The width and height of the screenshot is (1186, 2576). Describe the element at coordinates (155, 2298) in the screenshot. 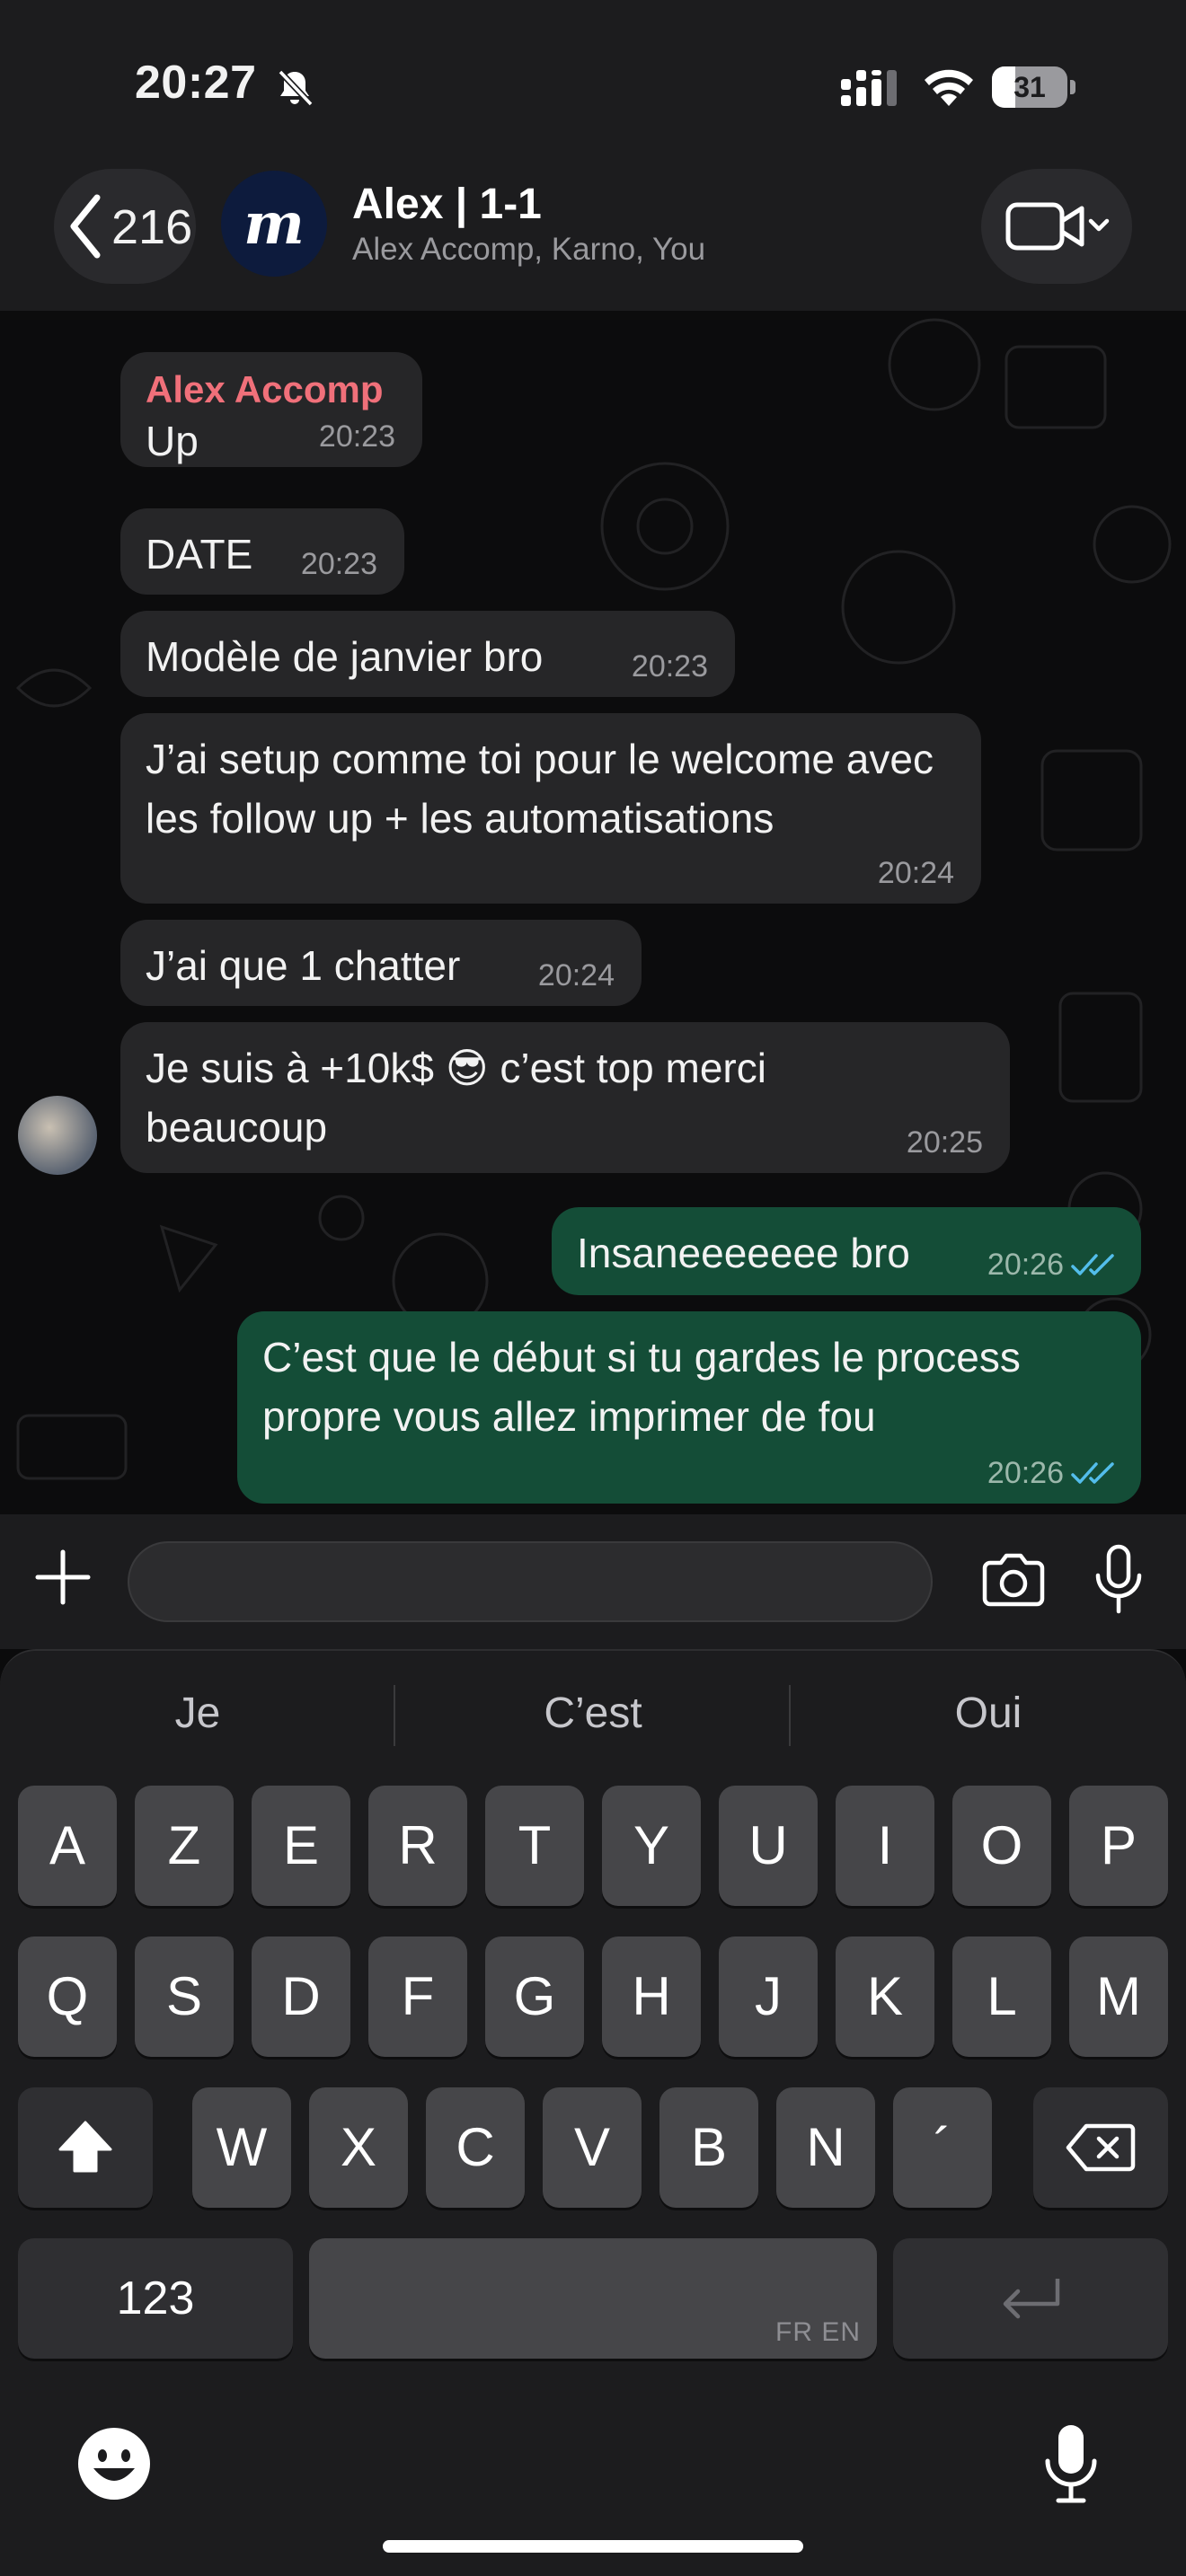

I see `numbers-key: 123` at that location.